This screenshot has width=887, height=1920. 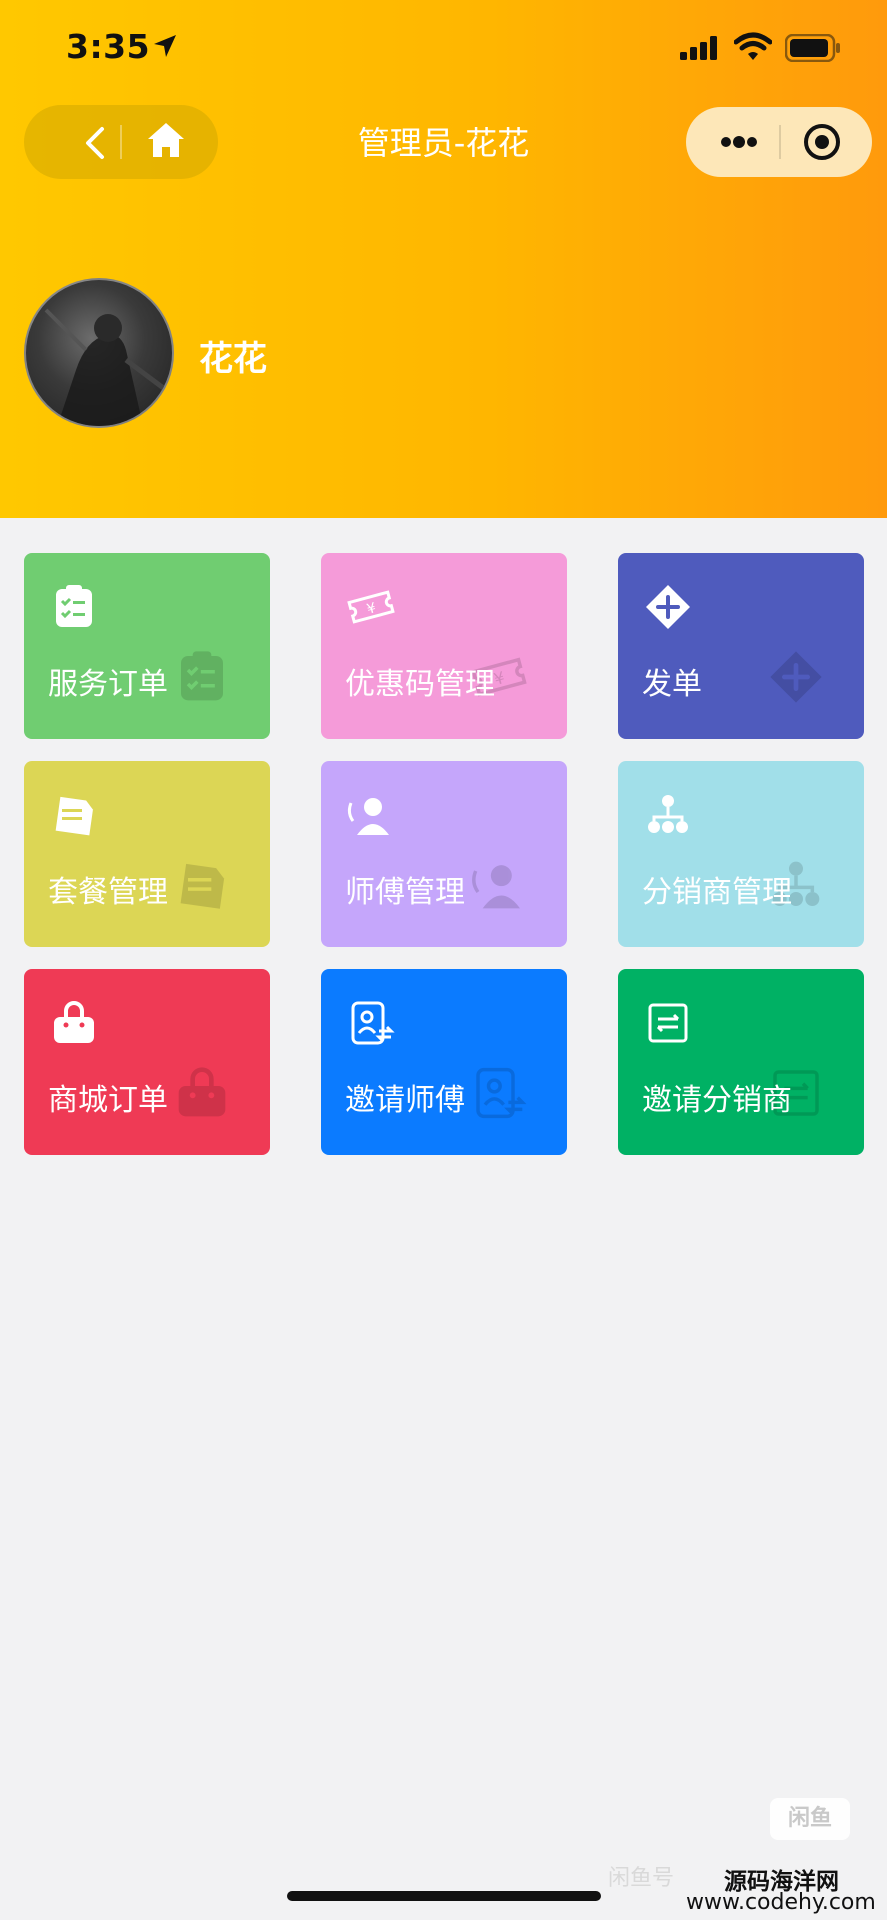 What do you see at coordinates (368, 816) in the screenshot?
I see `worker-icon` at bounding box center [368, 816].